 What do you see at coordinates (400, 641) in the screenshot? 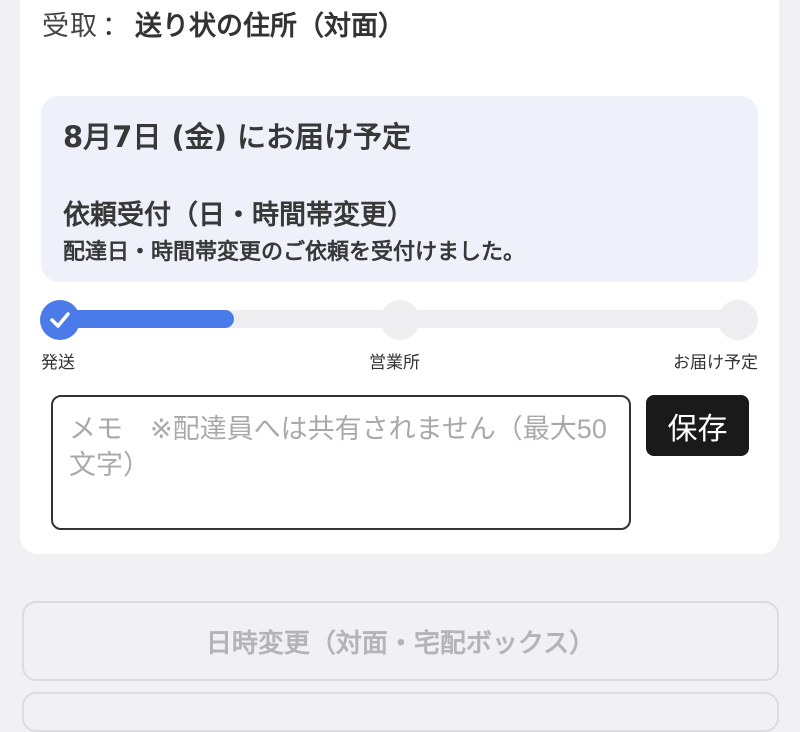
I see `change-datetime-button: 日時変更（対面・宅配ボックス）` at bounding box center [400, 641].